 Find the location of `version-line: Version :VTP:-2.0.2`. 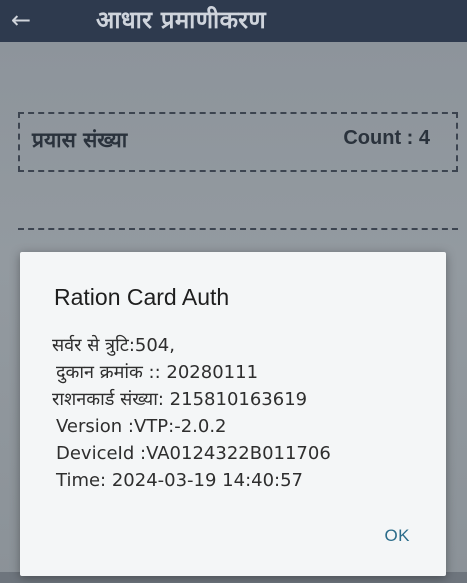

version-line: Version :VTP:-2.0.2 is located at coordinates (141, 426).